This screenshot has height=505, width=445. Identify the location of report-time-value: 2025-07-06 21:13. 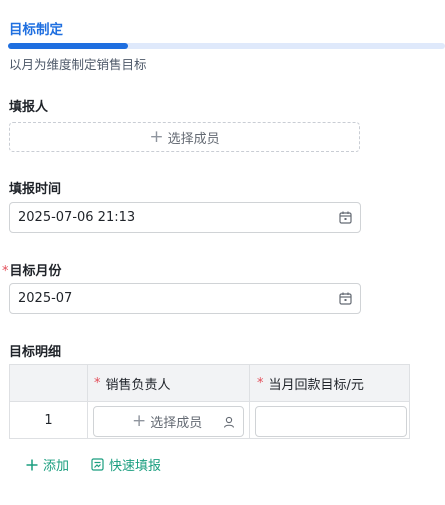
(77, 217).